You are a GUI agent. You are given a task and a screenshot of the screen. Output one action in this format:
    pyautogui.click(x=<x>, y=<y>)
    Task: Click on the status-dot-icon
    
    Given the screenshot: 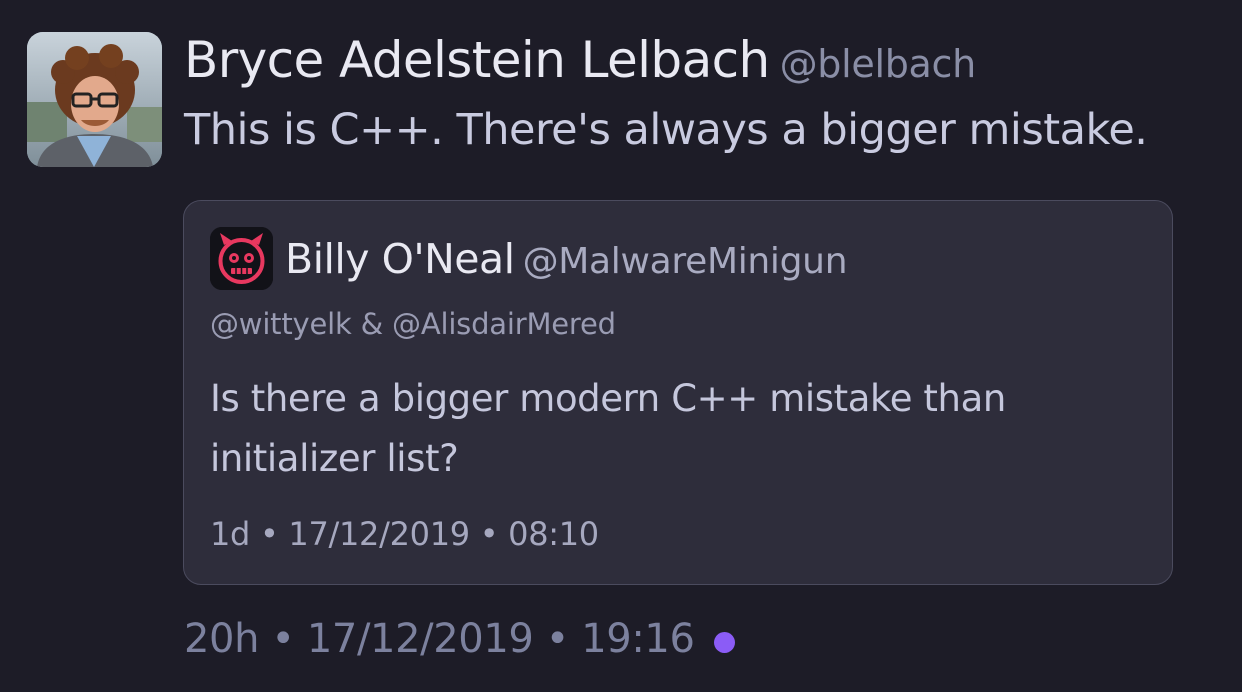 What is the action you would take?
    pyautogui.click(x=724, y=642)
    